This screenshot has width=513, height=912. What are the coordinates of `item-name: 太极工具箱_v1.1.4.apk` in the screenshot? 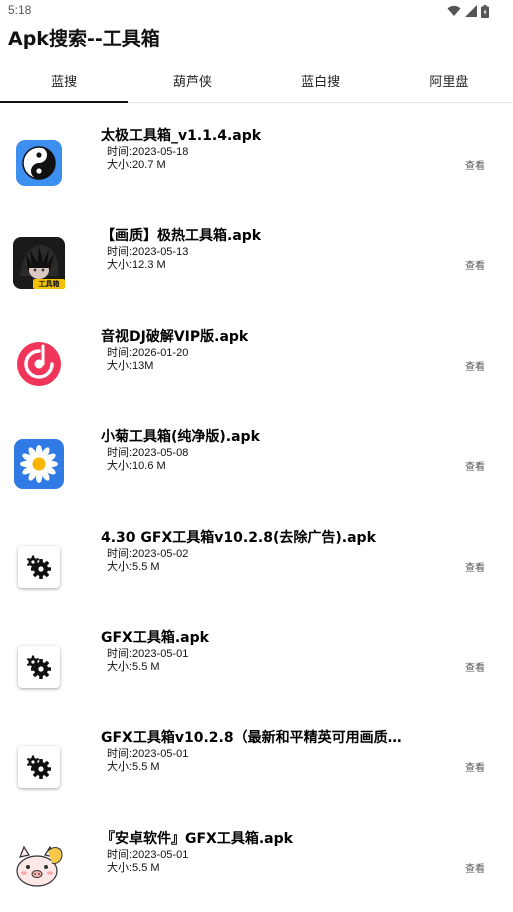 It's located at (181, 136).